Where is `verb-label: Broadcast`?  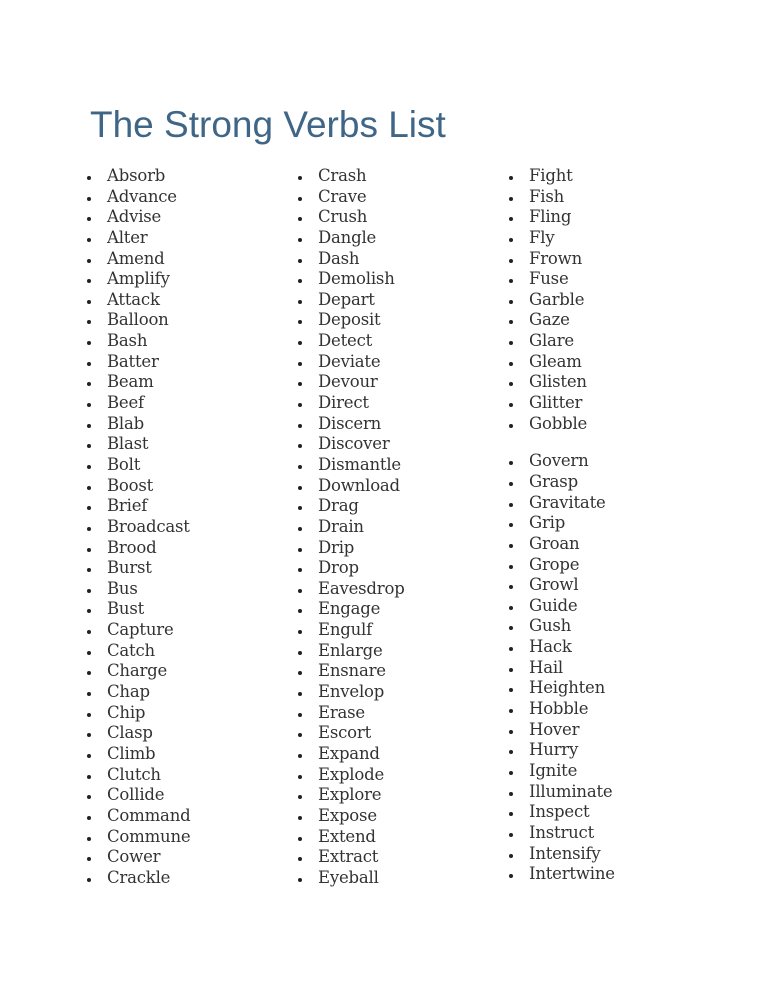
verb-label: Broadcast is located at coordinates (148, 526).